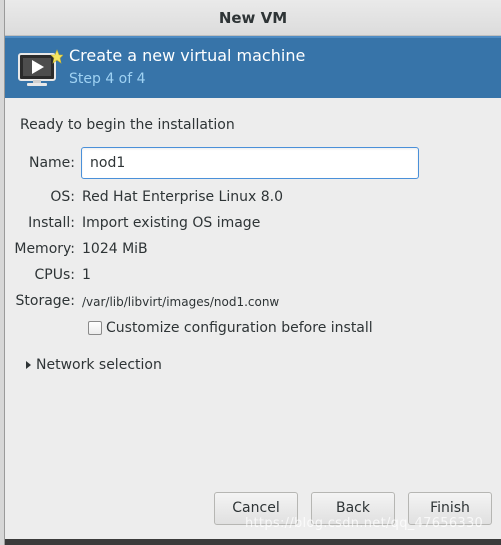  What do you see at coordinates (239, 328) in the screenshot?
I see `customize-checkbox-label: Customize configuration before install` at bounding box center [239, 328].